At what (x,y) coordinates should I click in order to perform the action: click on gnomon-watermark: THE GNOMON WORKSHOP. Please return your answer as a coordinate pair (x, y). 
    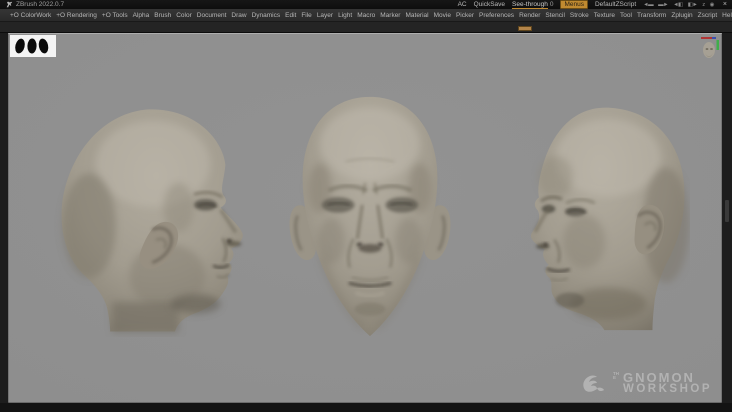
    Looking at the image, I should click on (646, 383).